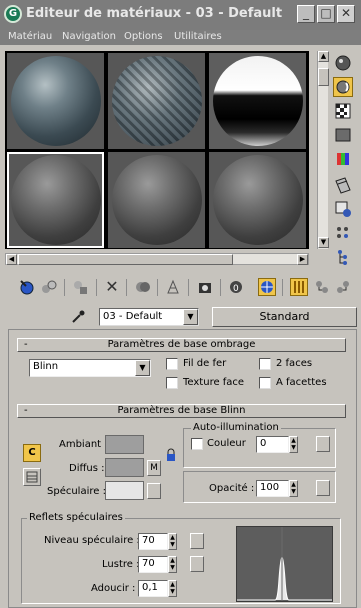 This screenshot has height=608, width=361. Describe the element at coordinates (343, 209) in the screenshot. I see `options-icon` at that location.